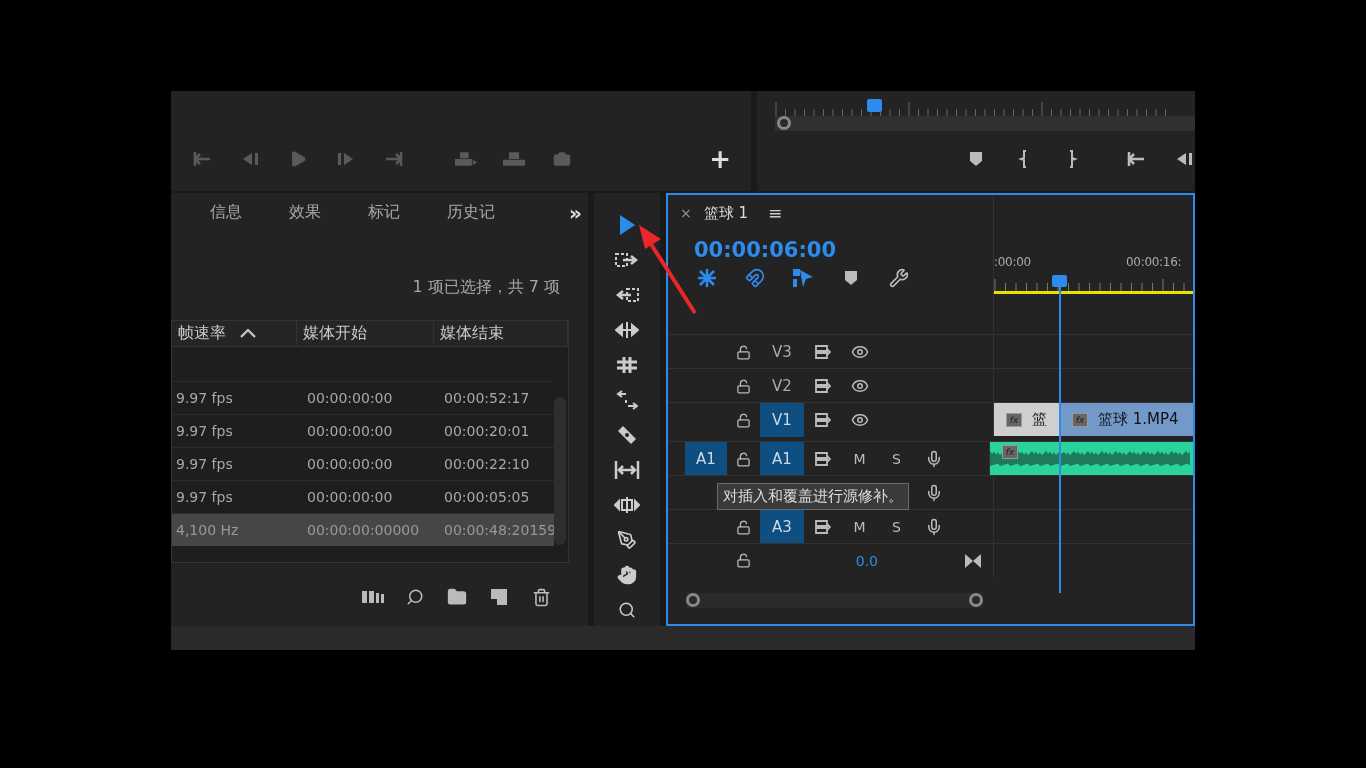 The image size is (1366, 768). I want to click on video-clip: fx 篮球 1.MP4, so click(1126, 419).